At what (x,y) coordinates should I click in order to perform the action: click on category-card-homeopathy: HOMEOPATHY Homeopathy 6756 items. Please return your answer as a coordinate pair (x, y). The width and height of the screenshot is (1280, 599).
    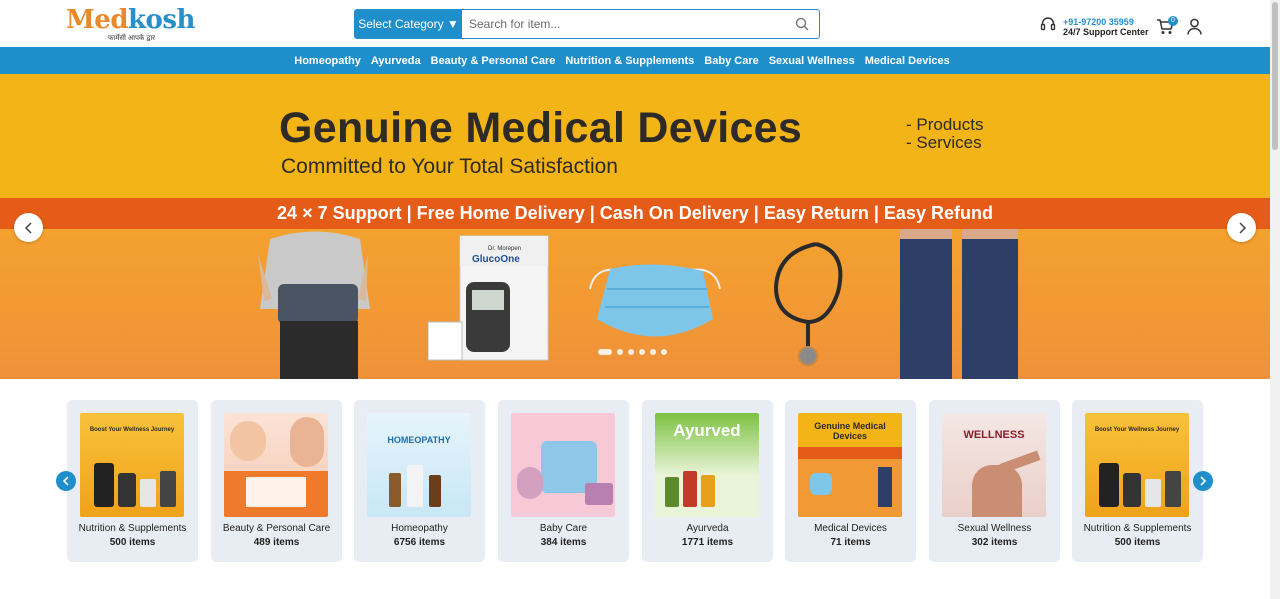
    Looking at the image, I should click on (419, 481).